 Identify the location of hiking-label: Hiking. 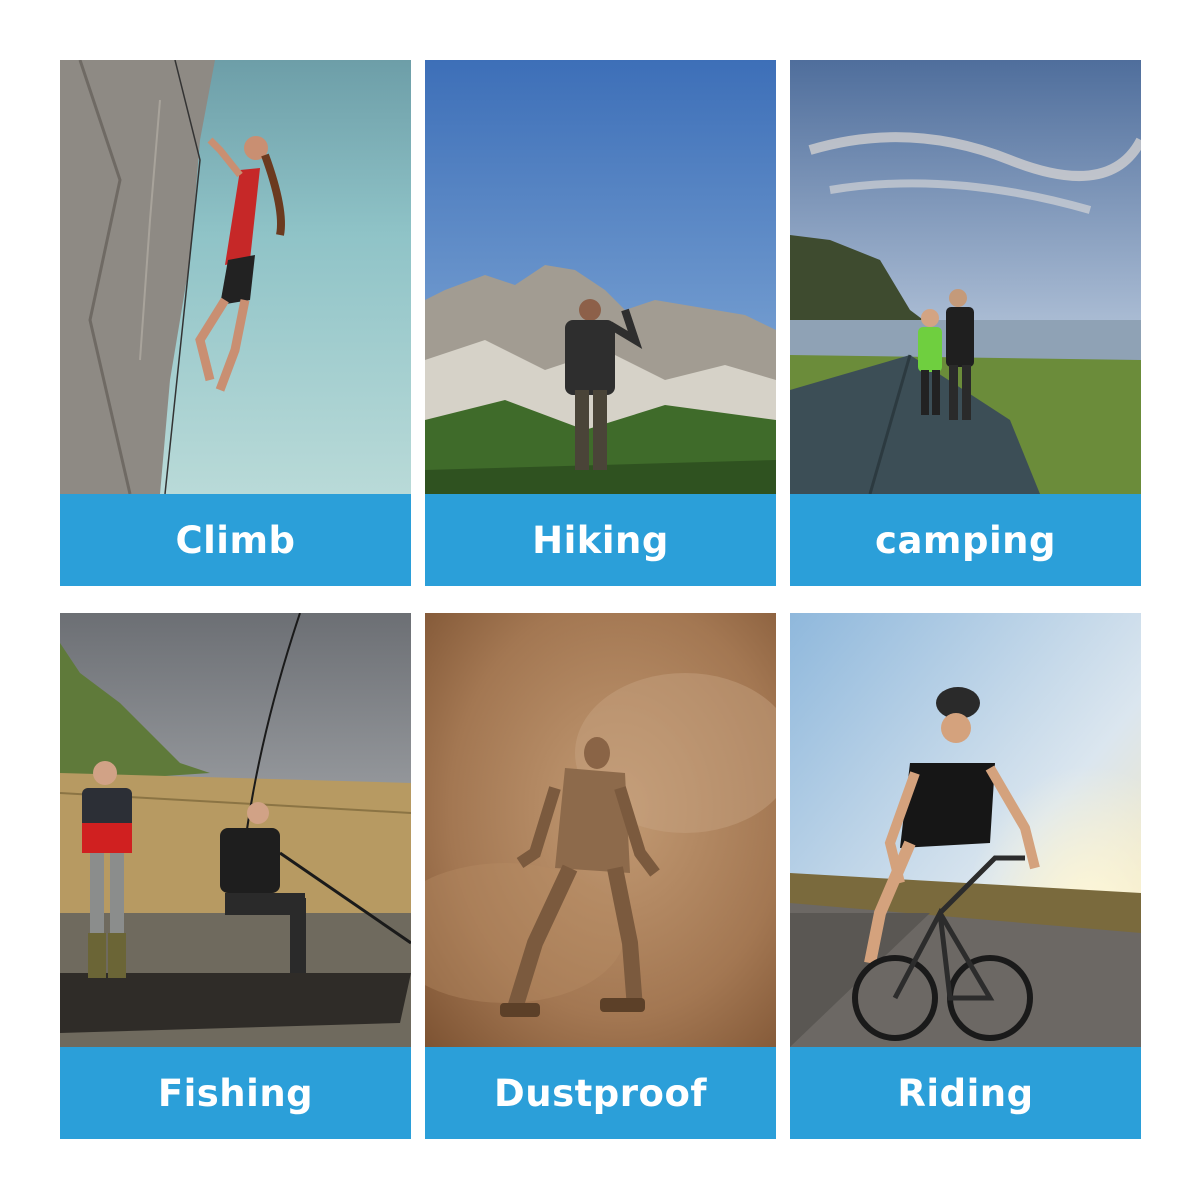
(600, 540).